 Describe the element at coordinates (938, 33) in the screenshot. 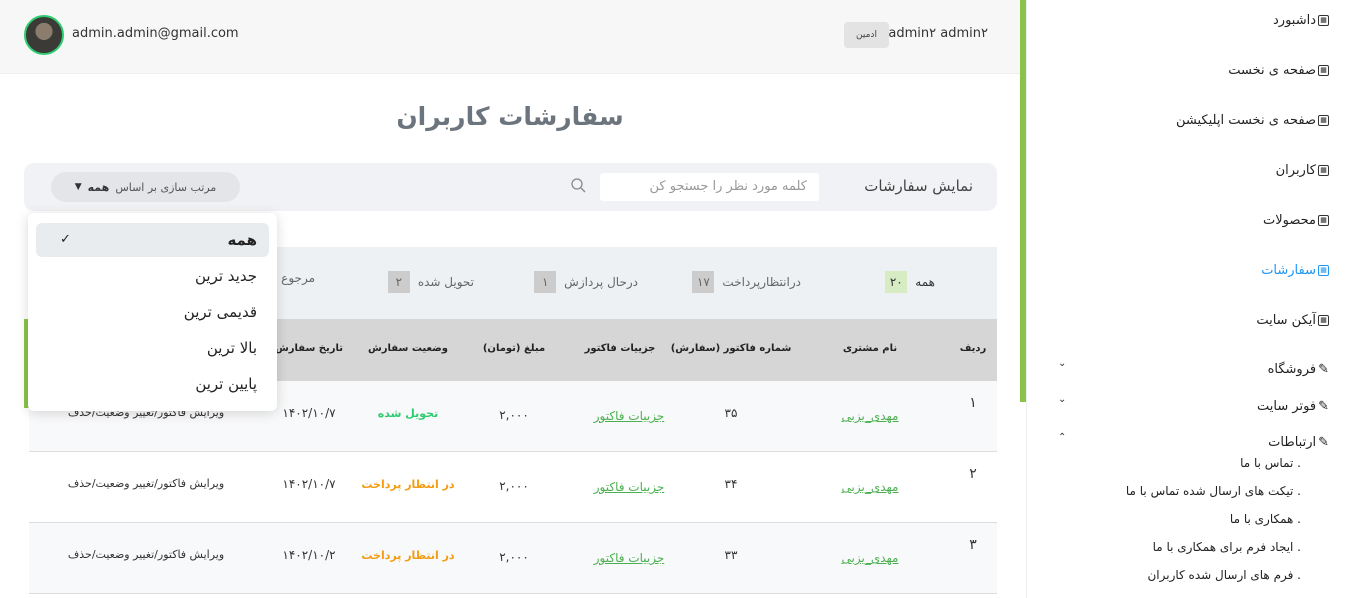

I see `user-name: admin۲ admin۲` at that location.